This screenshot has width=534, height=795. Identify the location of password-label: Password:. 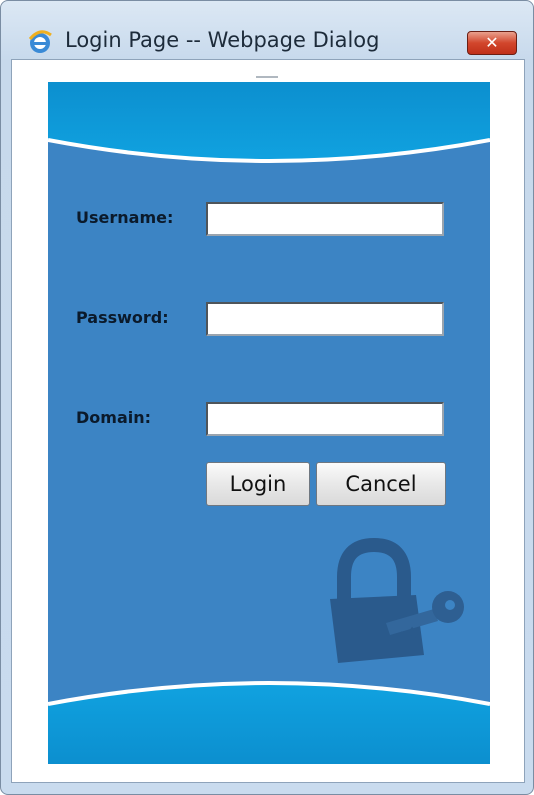
(122, 317).